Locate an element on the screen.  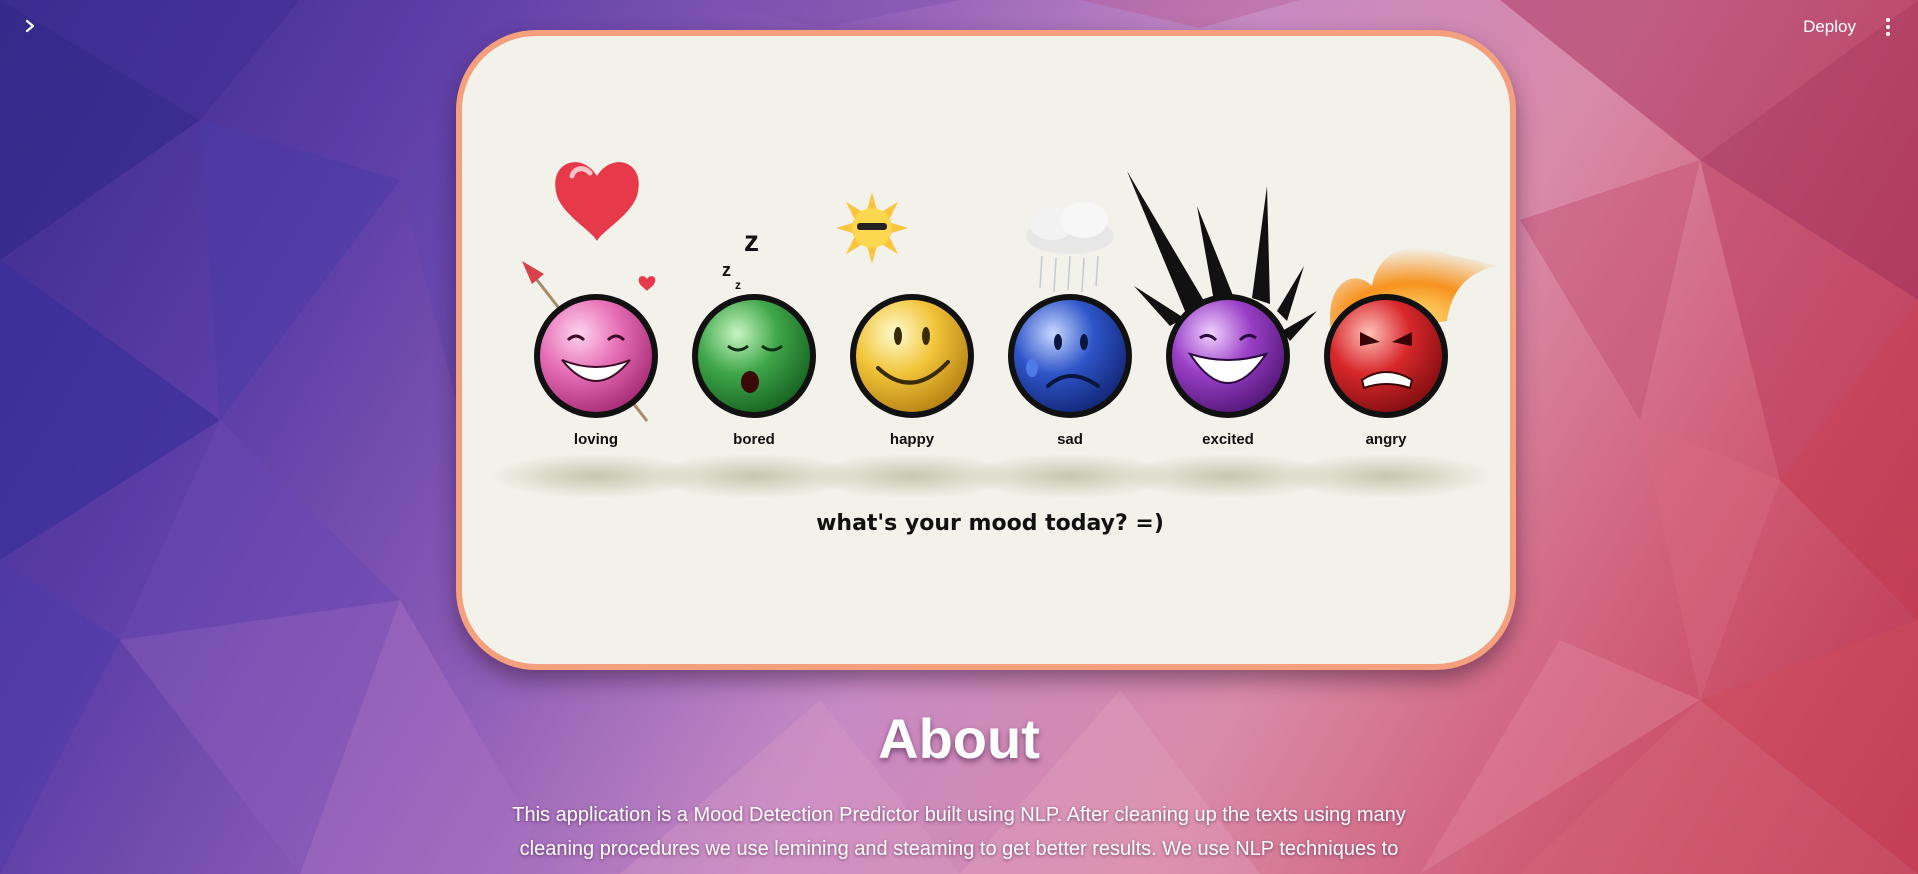
mood-label: loving is located at coordinates (596, 439).